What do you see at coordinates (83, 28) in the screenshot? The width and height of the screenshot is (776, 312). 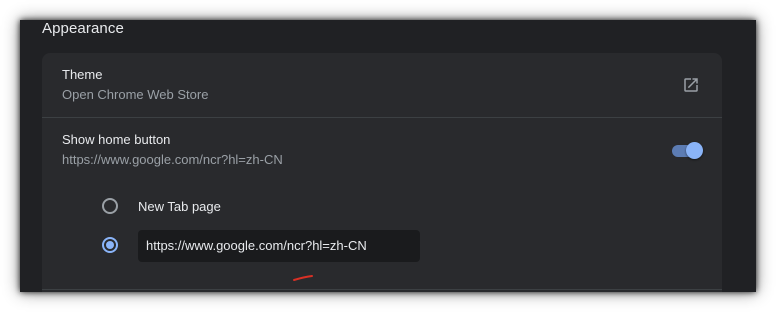 I see `section-title: Appearance` at bounding box center [83, 28].